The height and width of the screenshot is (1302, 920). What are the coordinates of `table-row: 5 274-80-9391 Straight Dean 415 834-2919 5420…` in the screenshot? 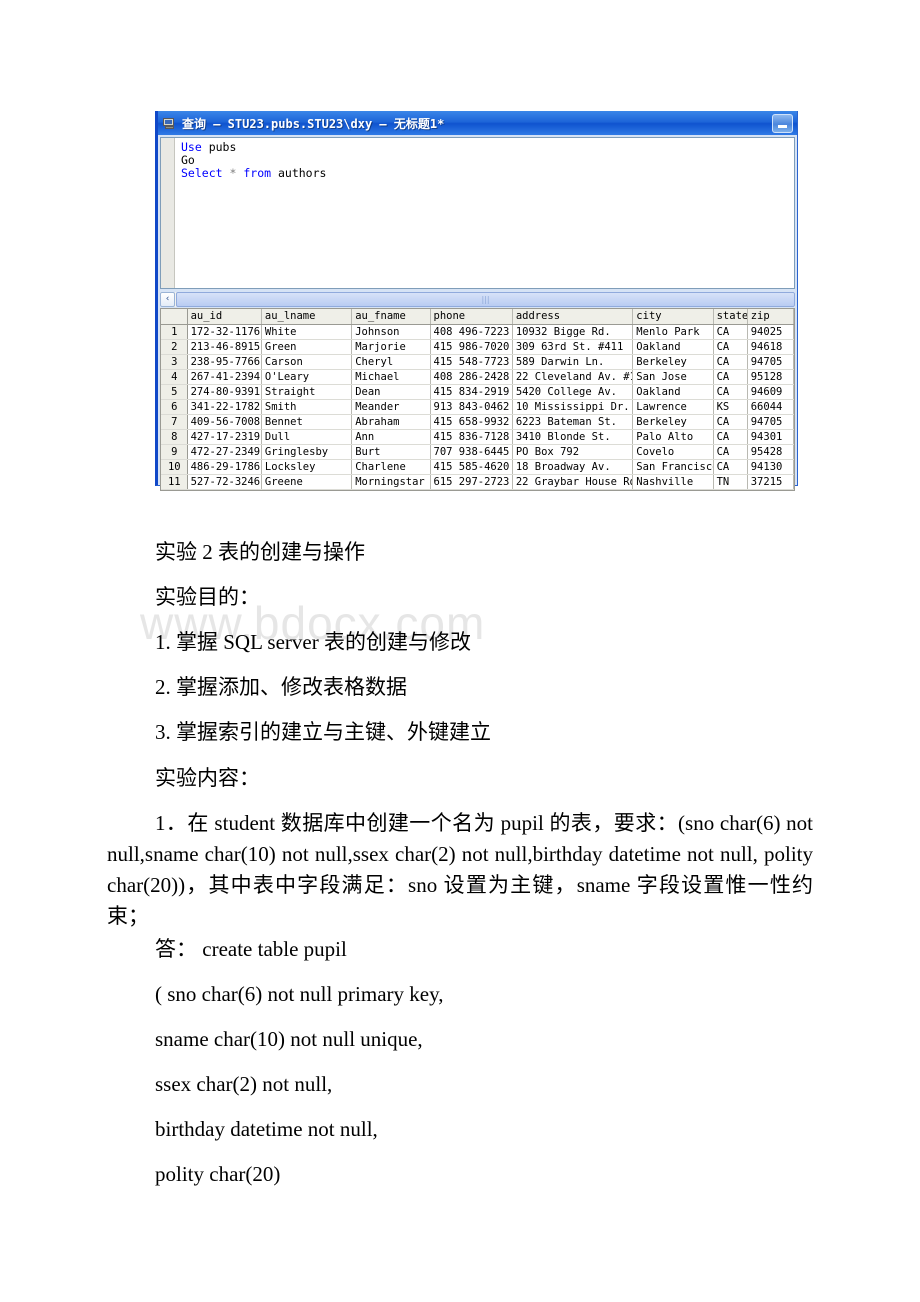 It's located at (477, 392).